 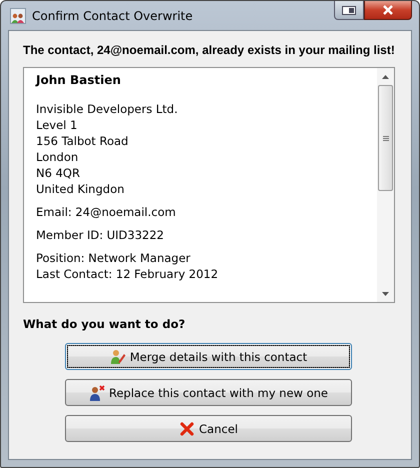 What do you see at coordinates (385, 138) in the screenshot?
I see `scroll-thumb` at bounding box center [385, 138].